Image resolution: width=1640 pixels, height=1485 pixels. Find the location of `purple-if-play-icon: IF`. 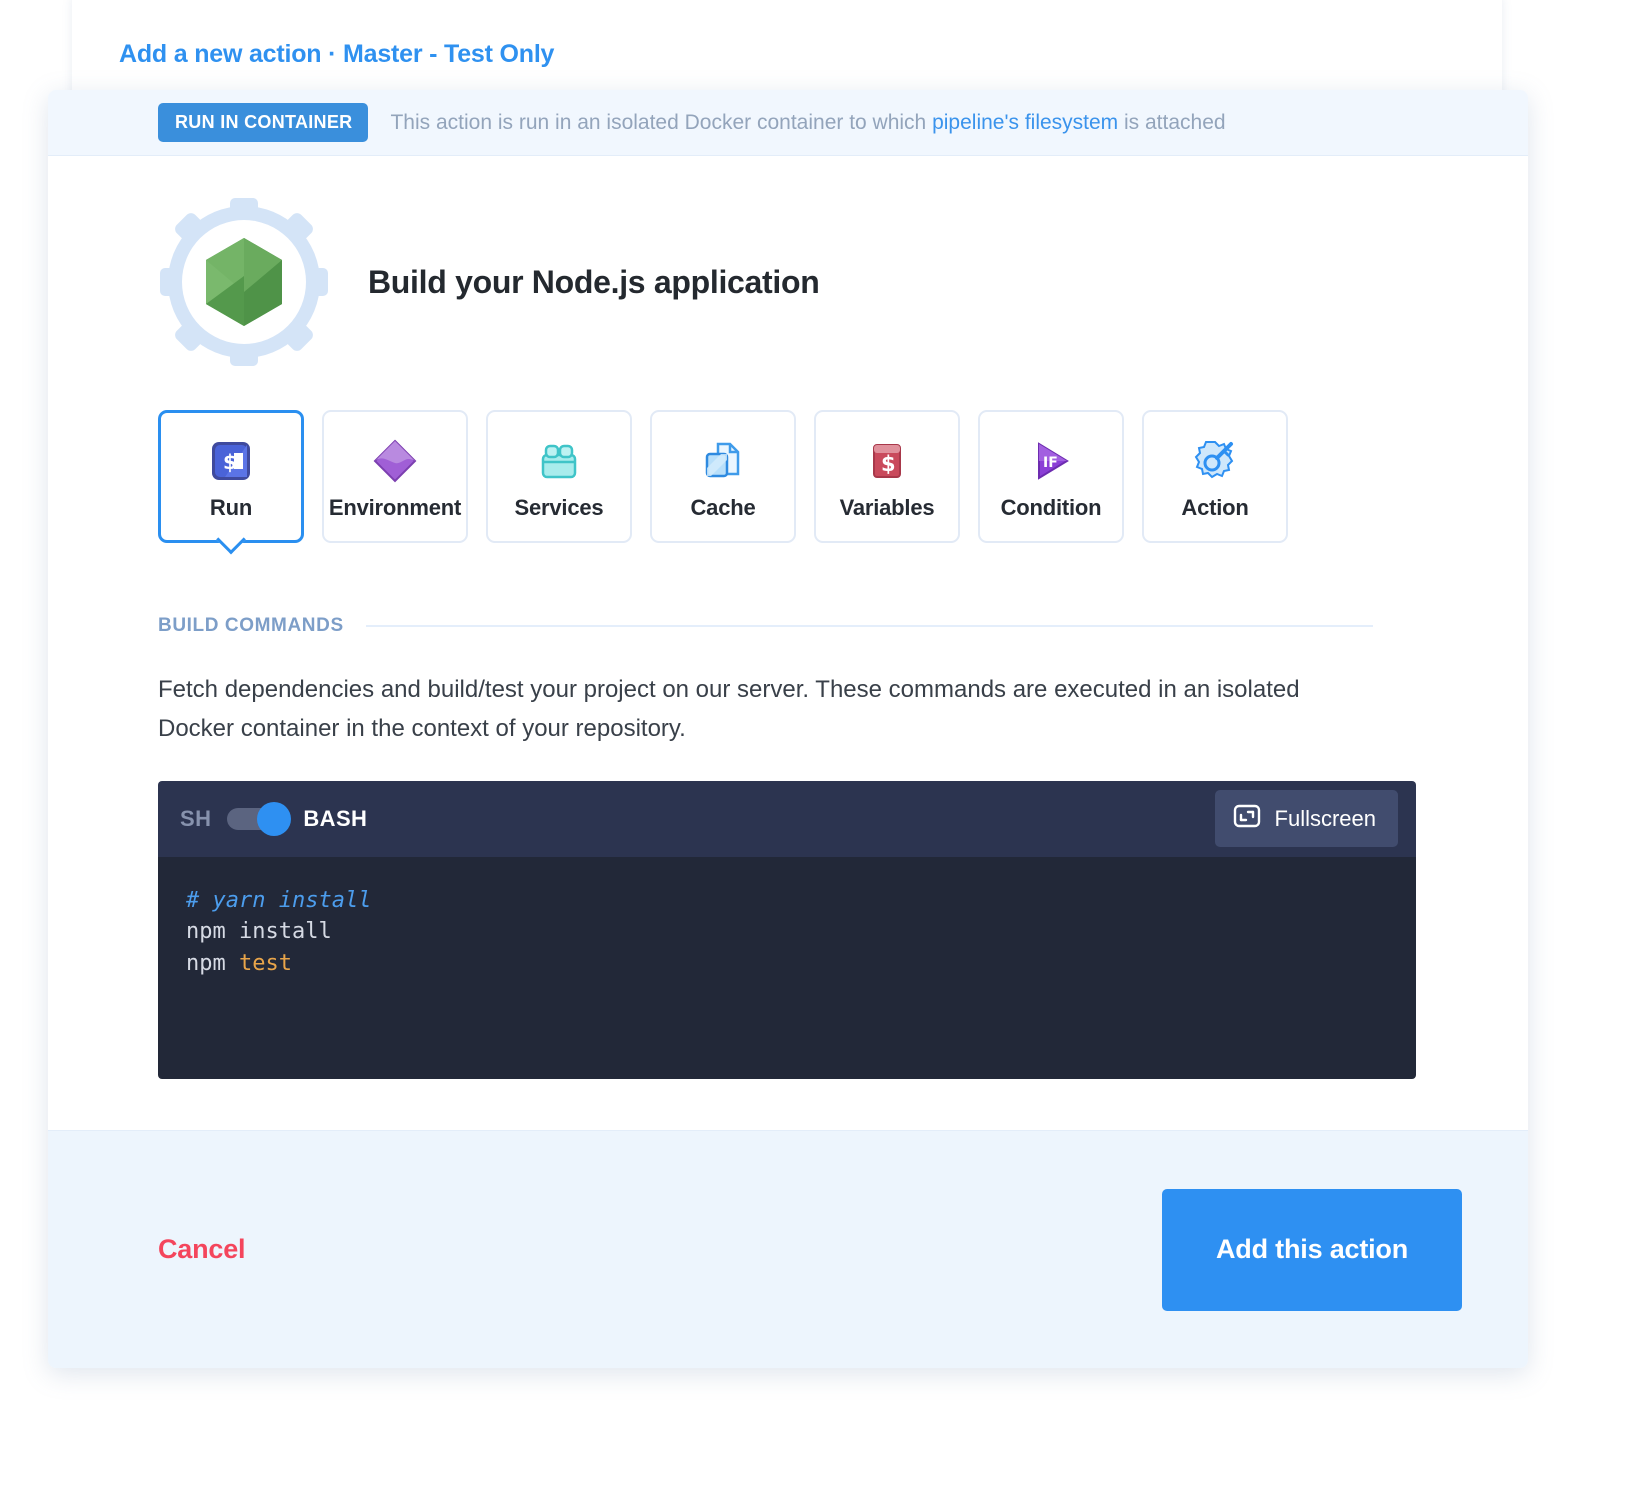

purple-if-play-icon: IF is located at coordinates (1051, 461).